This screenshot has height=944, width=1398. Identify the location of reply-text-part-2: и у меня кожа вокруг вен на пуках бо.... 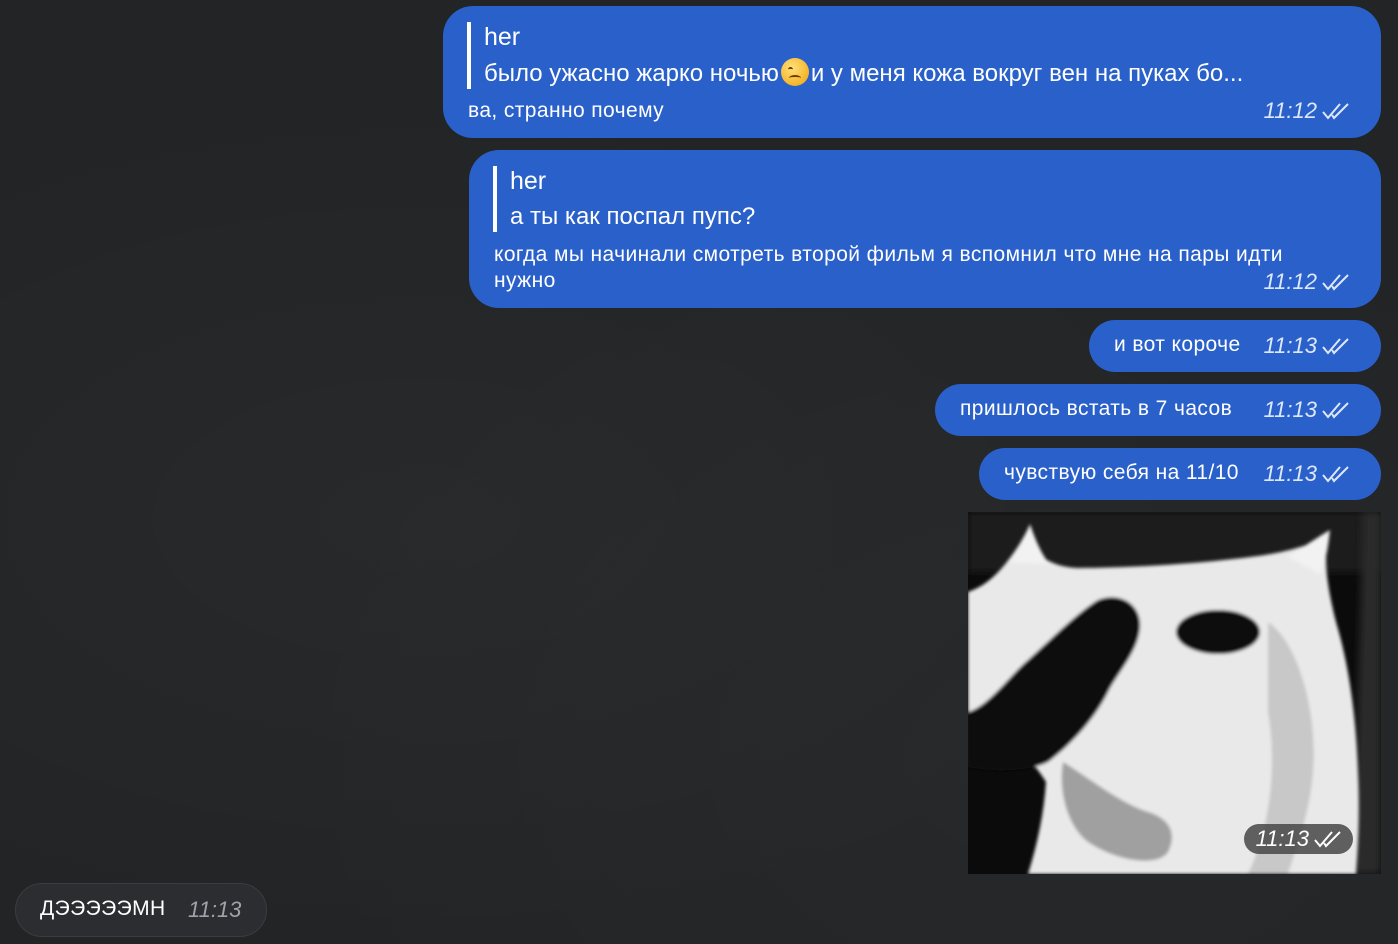
(1027, 73).